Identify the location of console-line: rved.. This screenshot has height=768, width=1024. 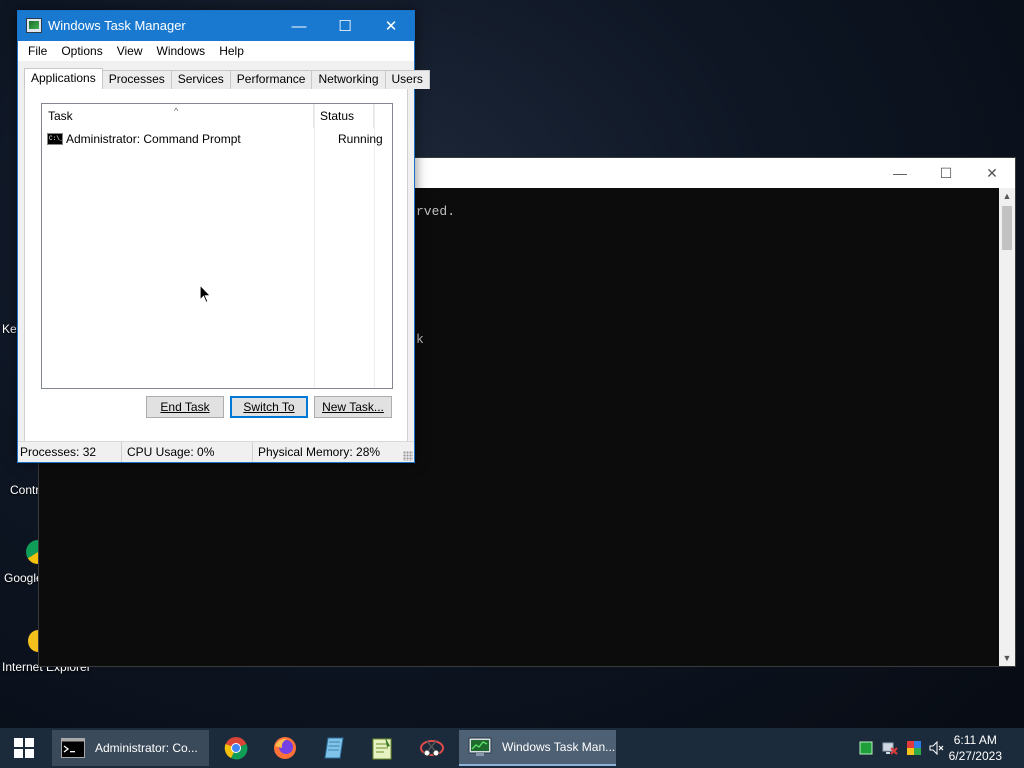
(436, 211).